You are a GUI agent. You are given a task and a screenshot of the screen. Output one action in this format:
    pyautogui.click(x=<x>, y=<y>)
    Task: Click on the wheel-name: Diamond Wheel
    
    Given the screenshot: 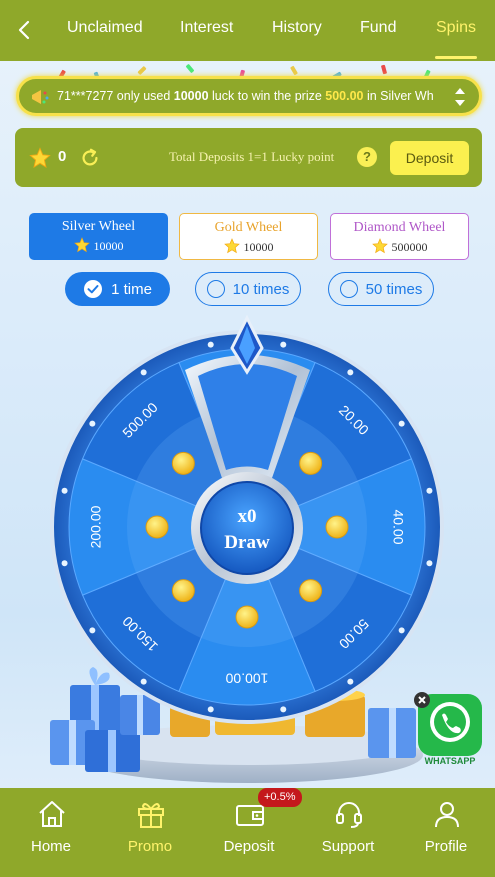 What is the action you would take?
    pyautogui.click(x=399, y=227)
    